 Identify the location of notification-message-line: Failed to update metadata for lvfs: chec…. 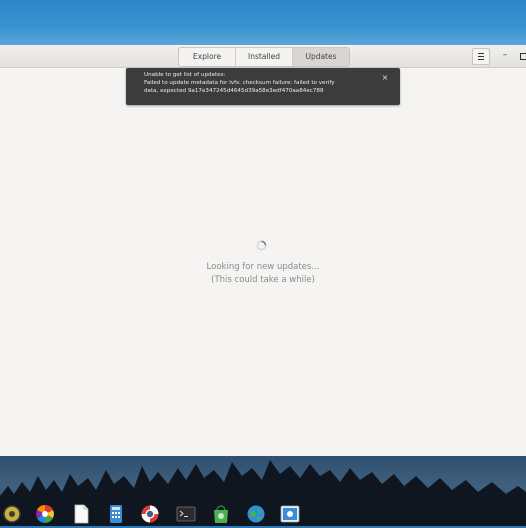
(239, 83).